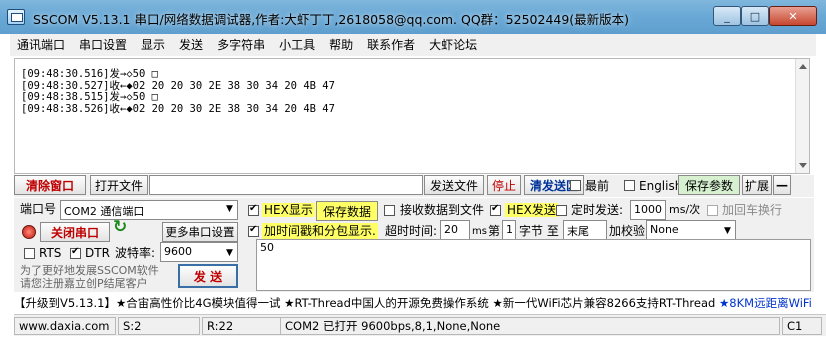 This screenshot has height=344, width=826. Describe the element at coordinates (75, 232) in the screenshot. I see `close-port-button: 关闭串口` at that location.